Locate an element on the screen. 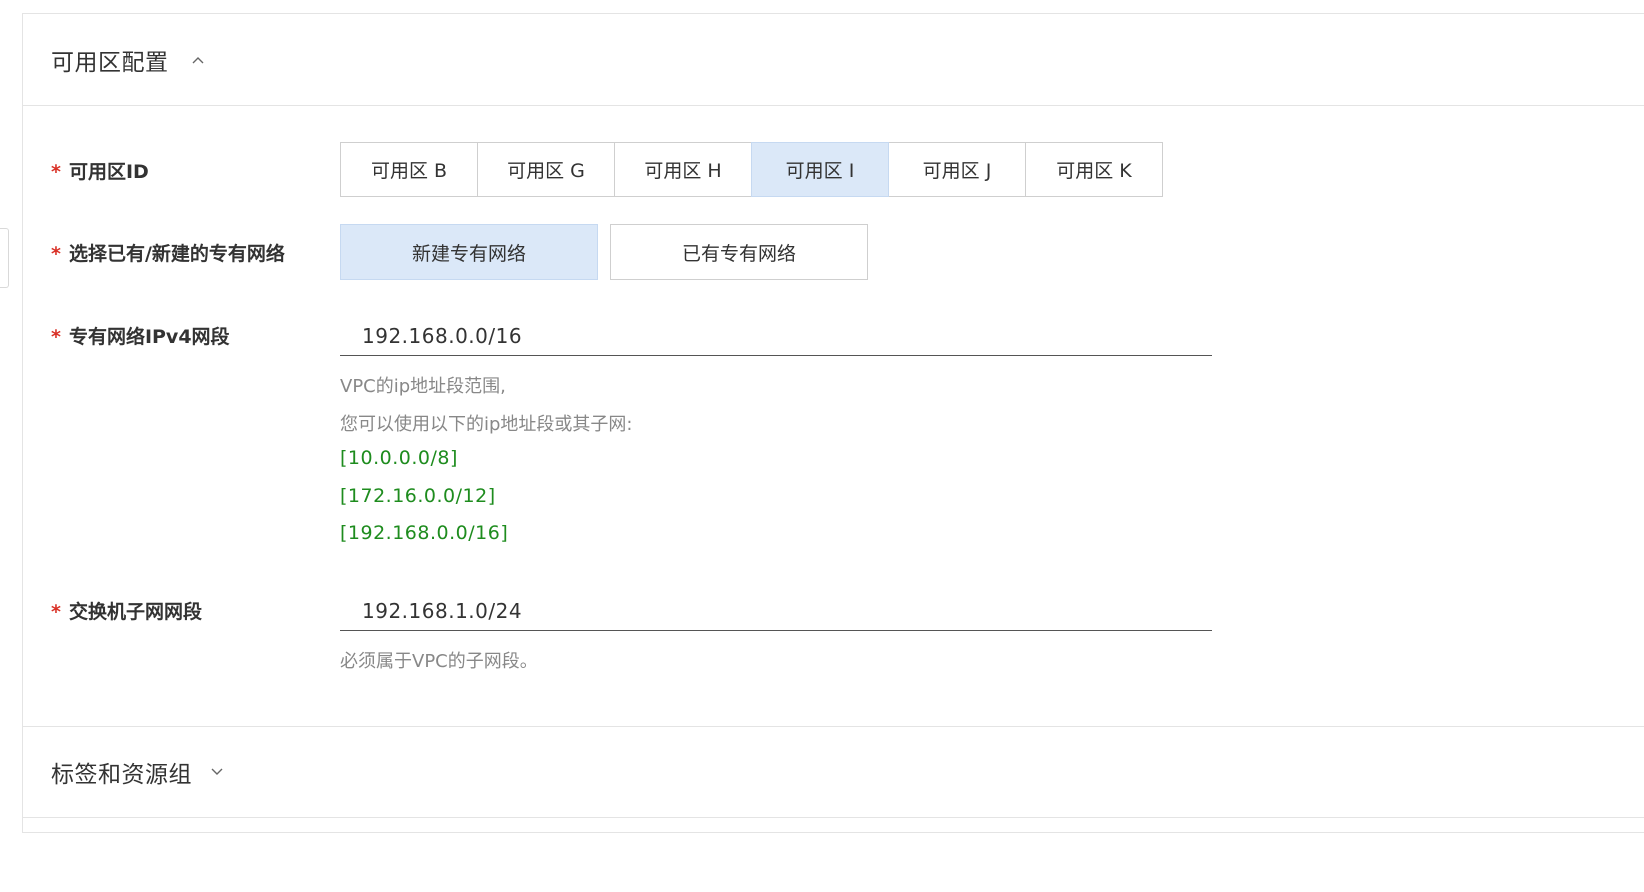 Image resolution: width=1644 pixels, height=892 pixels. zone-id-selector: 可用区 B 可用区 G 可用区 H 可用区 I 可用区 J 可用区 K is located at coordinates (751, 169).